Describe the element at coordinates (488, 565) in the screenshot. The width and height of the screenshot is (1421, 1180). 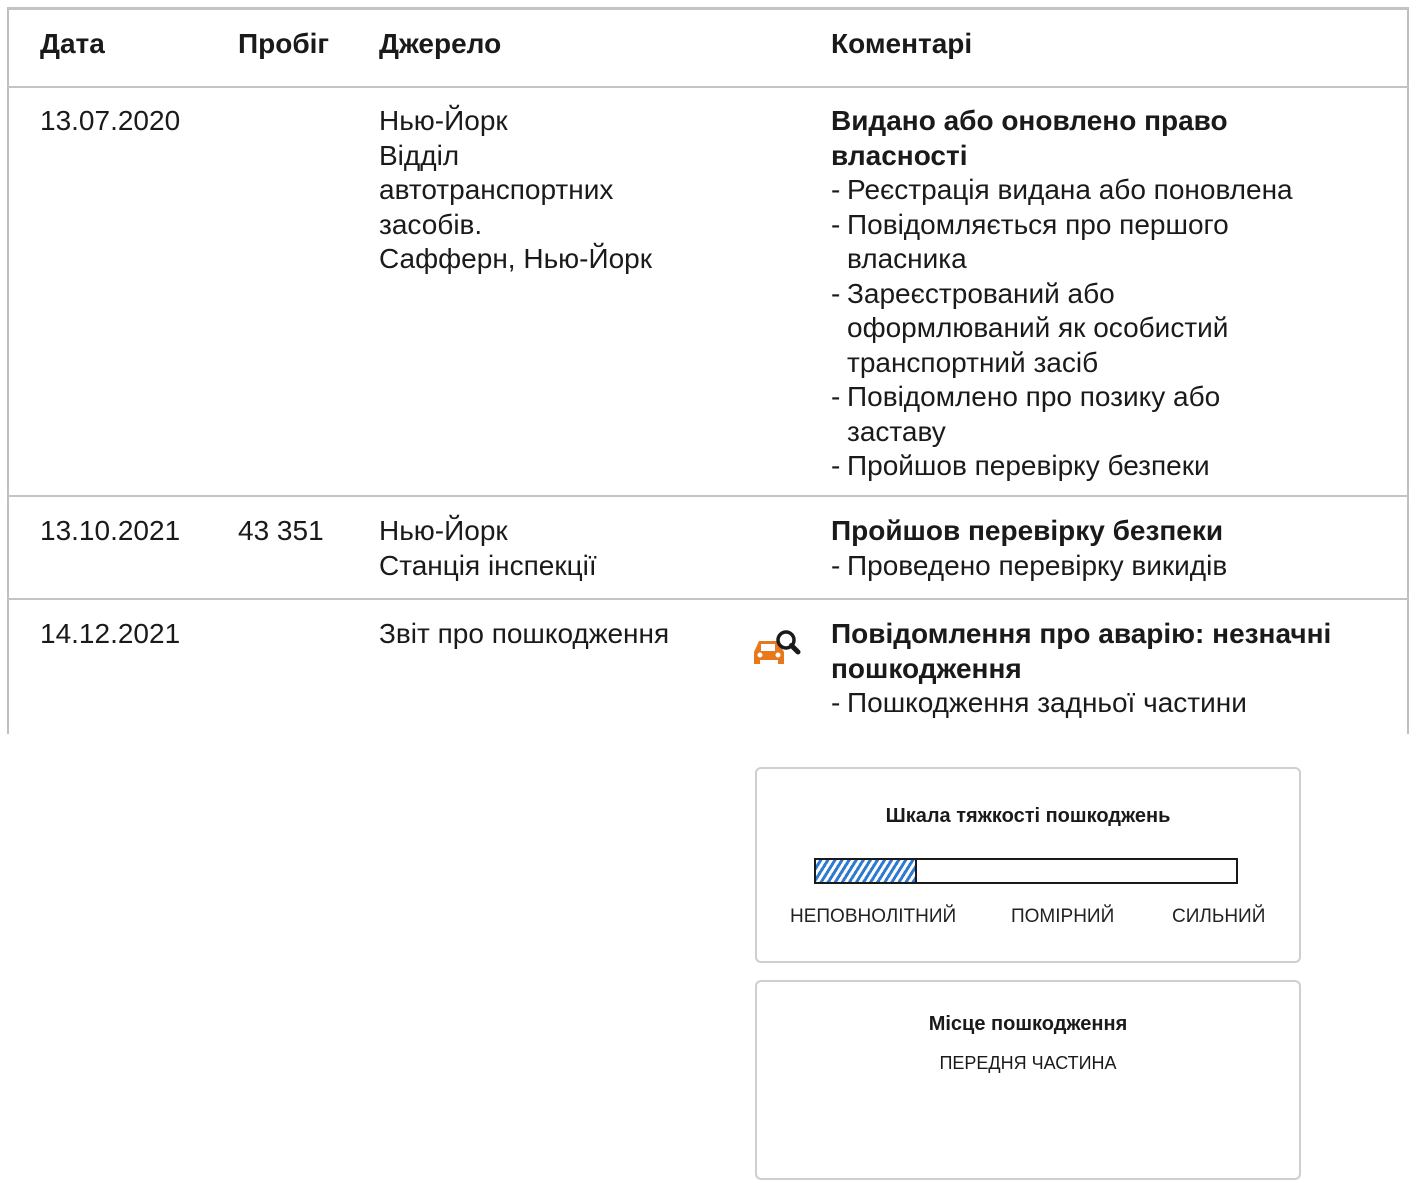
I see `source-line: Станція інспекції` at that location.